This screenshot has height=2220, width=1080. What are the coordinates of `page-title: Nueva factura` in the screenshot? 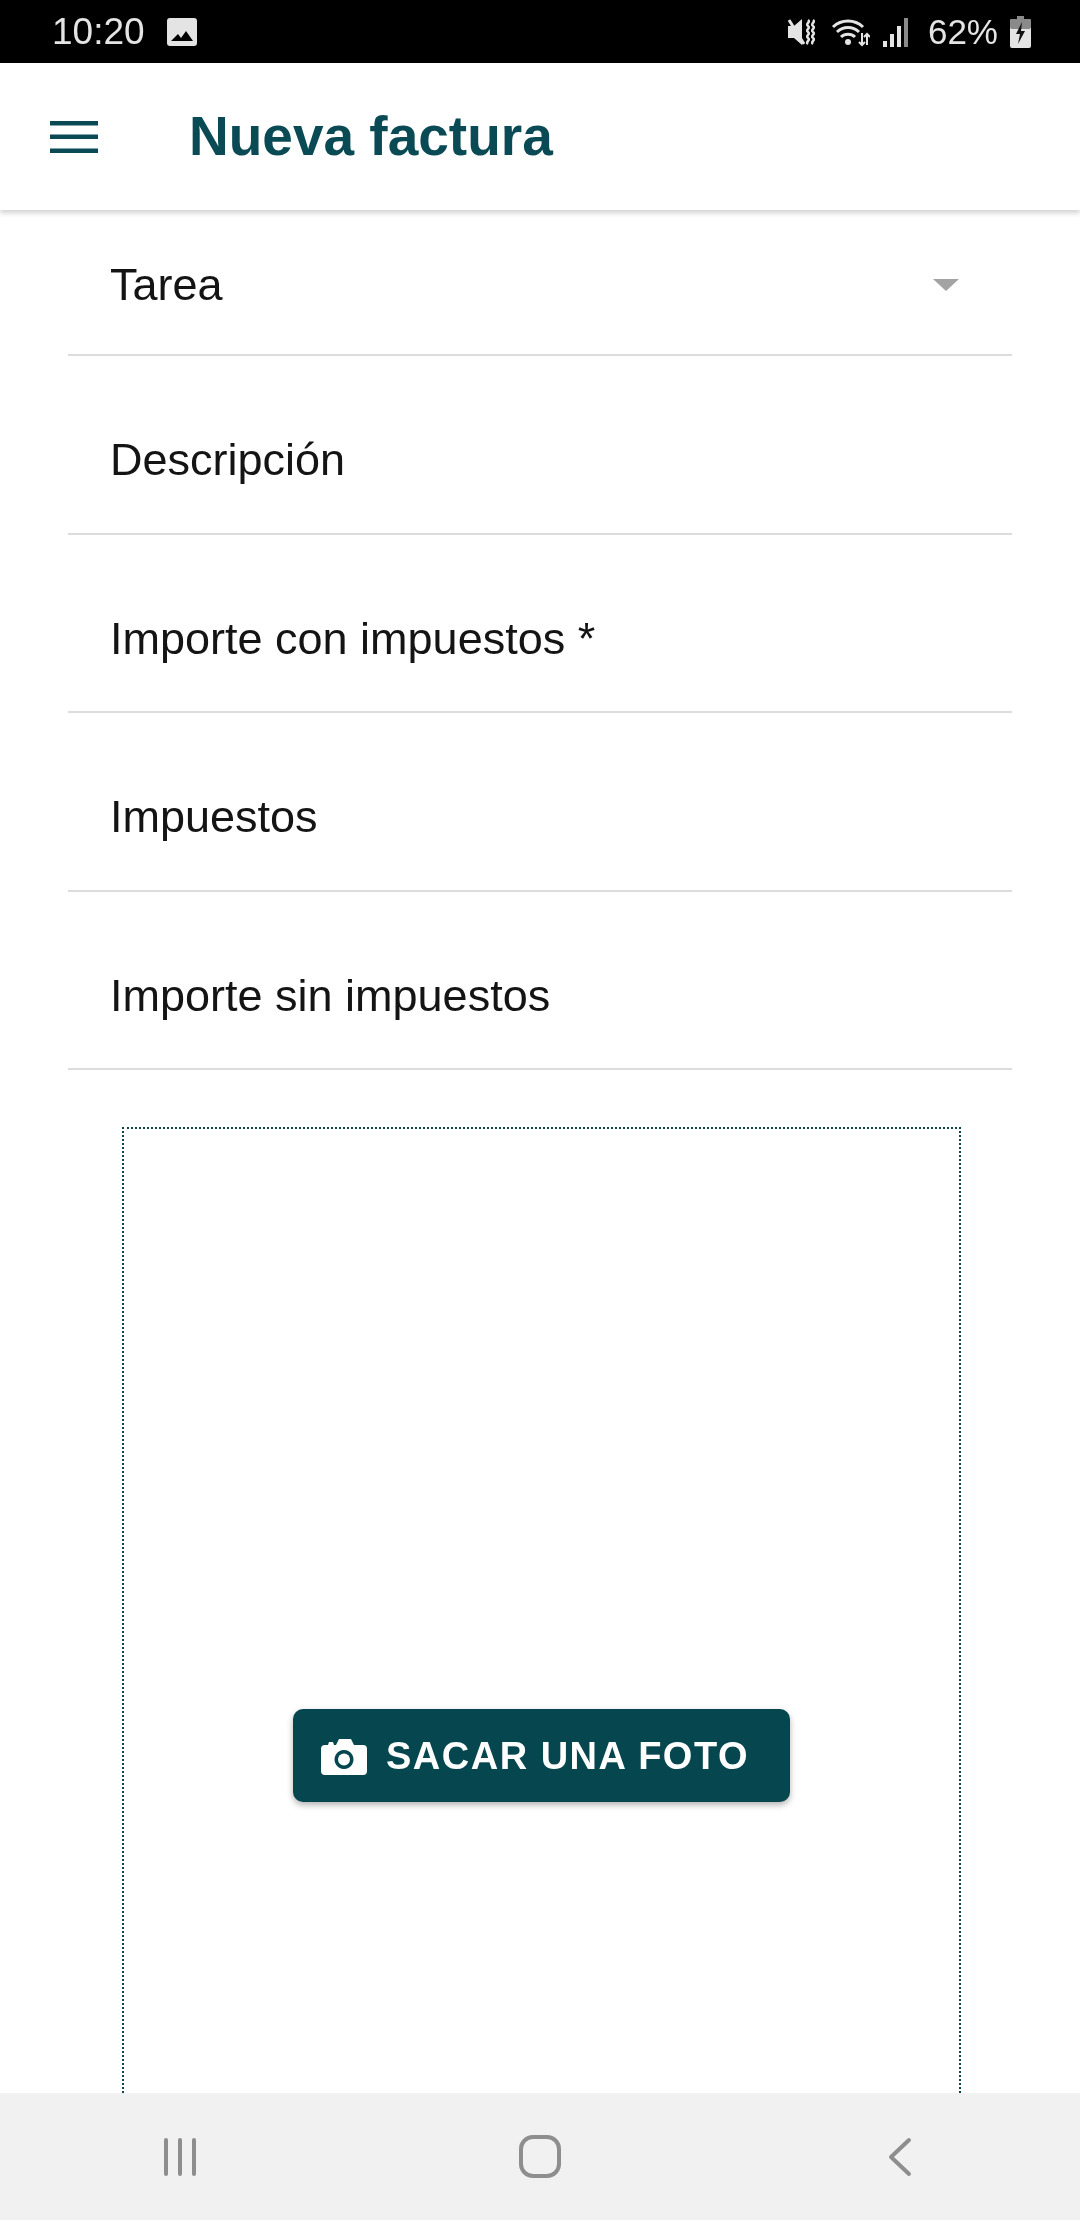 It's located at (371, 136).